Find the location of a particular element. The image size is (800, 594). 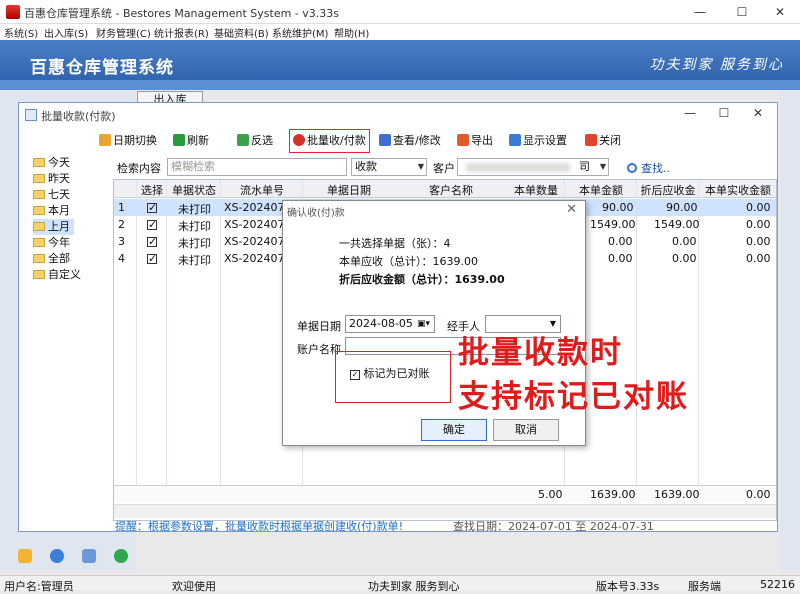

col-discount: 折后应收金 is located at coordinates (668, 190).